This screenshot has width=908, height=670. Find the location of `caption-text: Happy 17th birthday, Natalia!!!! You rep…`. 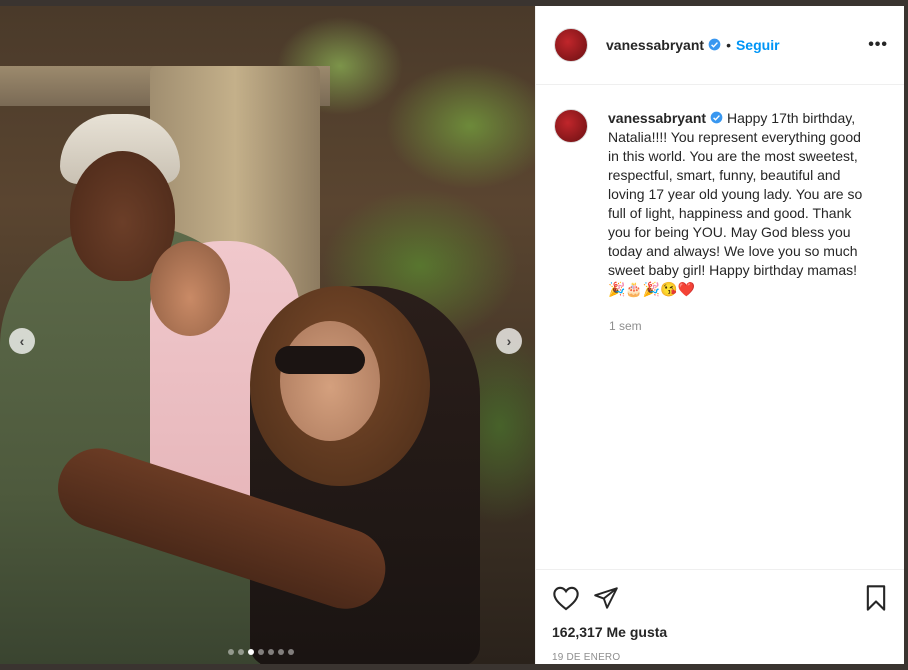

caption-text: Happy 17th birthday, Natalia!!!! You rep… is located at coordinates (735, 194).